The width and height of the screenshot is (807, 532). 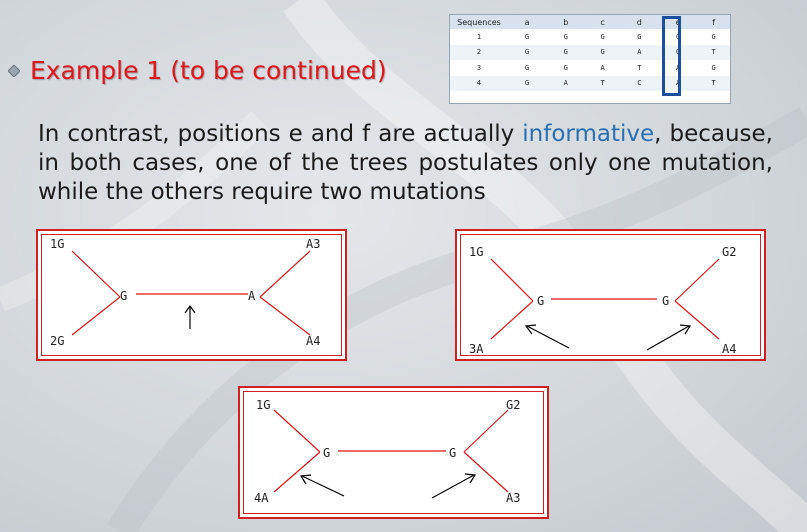 I want to click on slide-title-row: Example 1 (to be continued), so click(x=197, y=70).